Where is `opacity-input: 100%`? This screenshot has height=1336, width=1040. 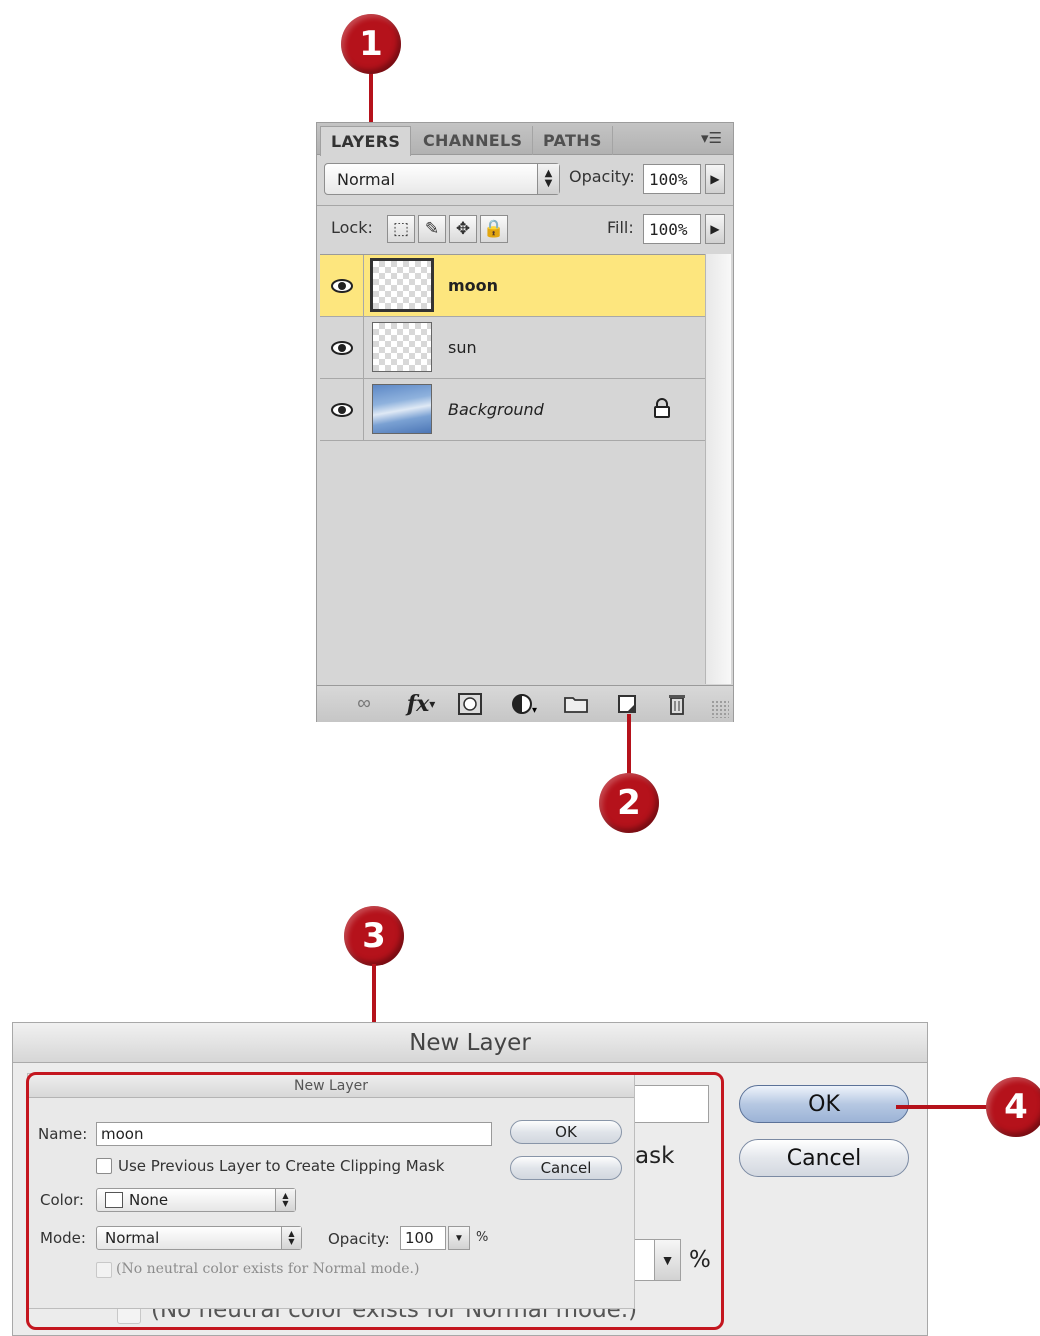
opacity-input: 100% is located at coordinates (672, 179).